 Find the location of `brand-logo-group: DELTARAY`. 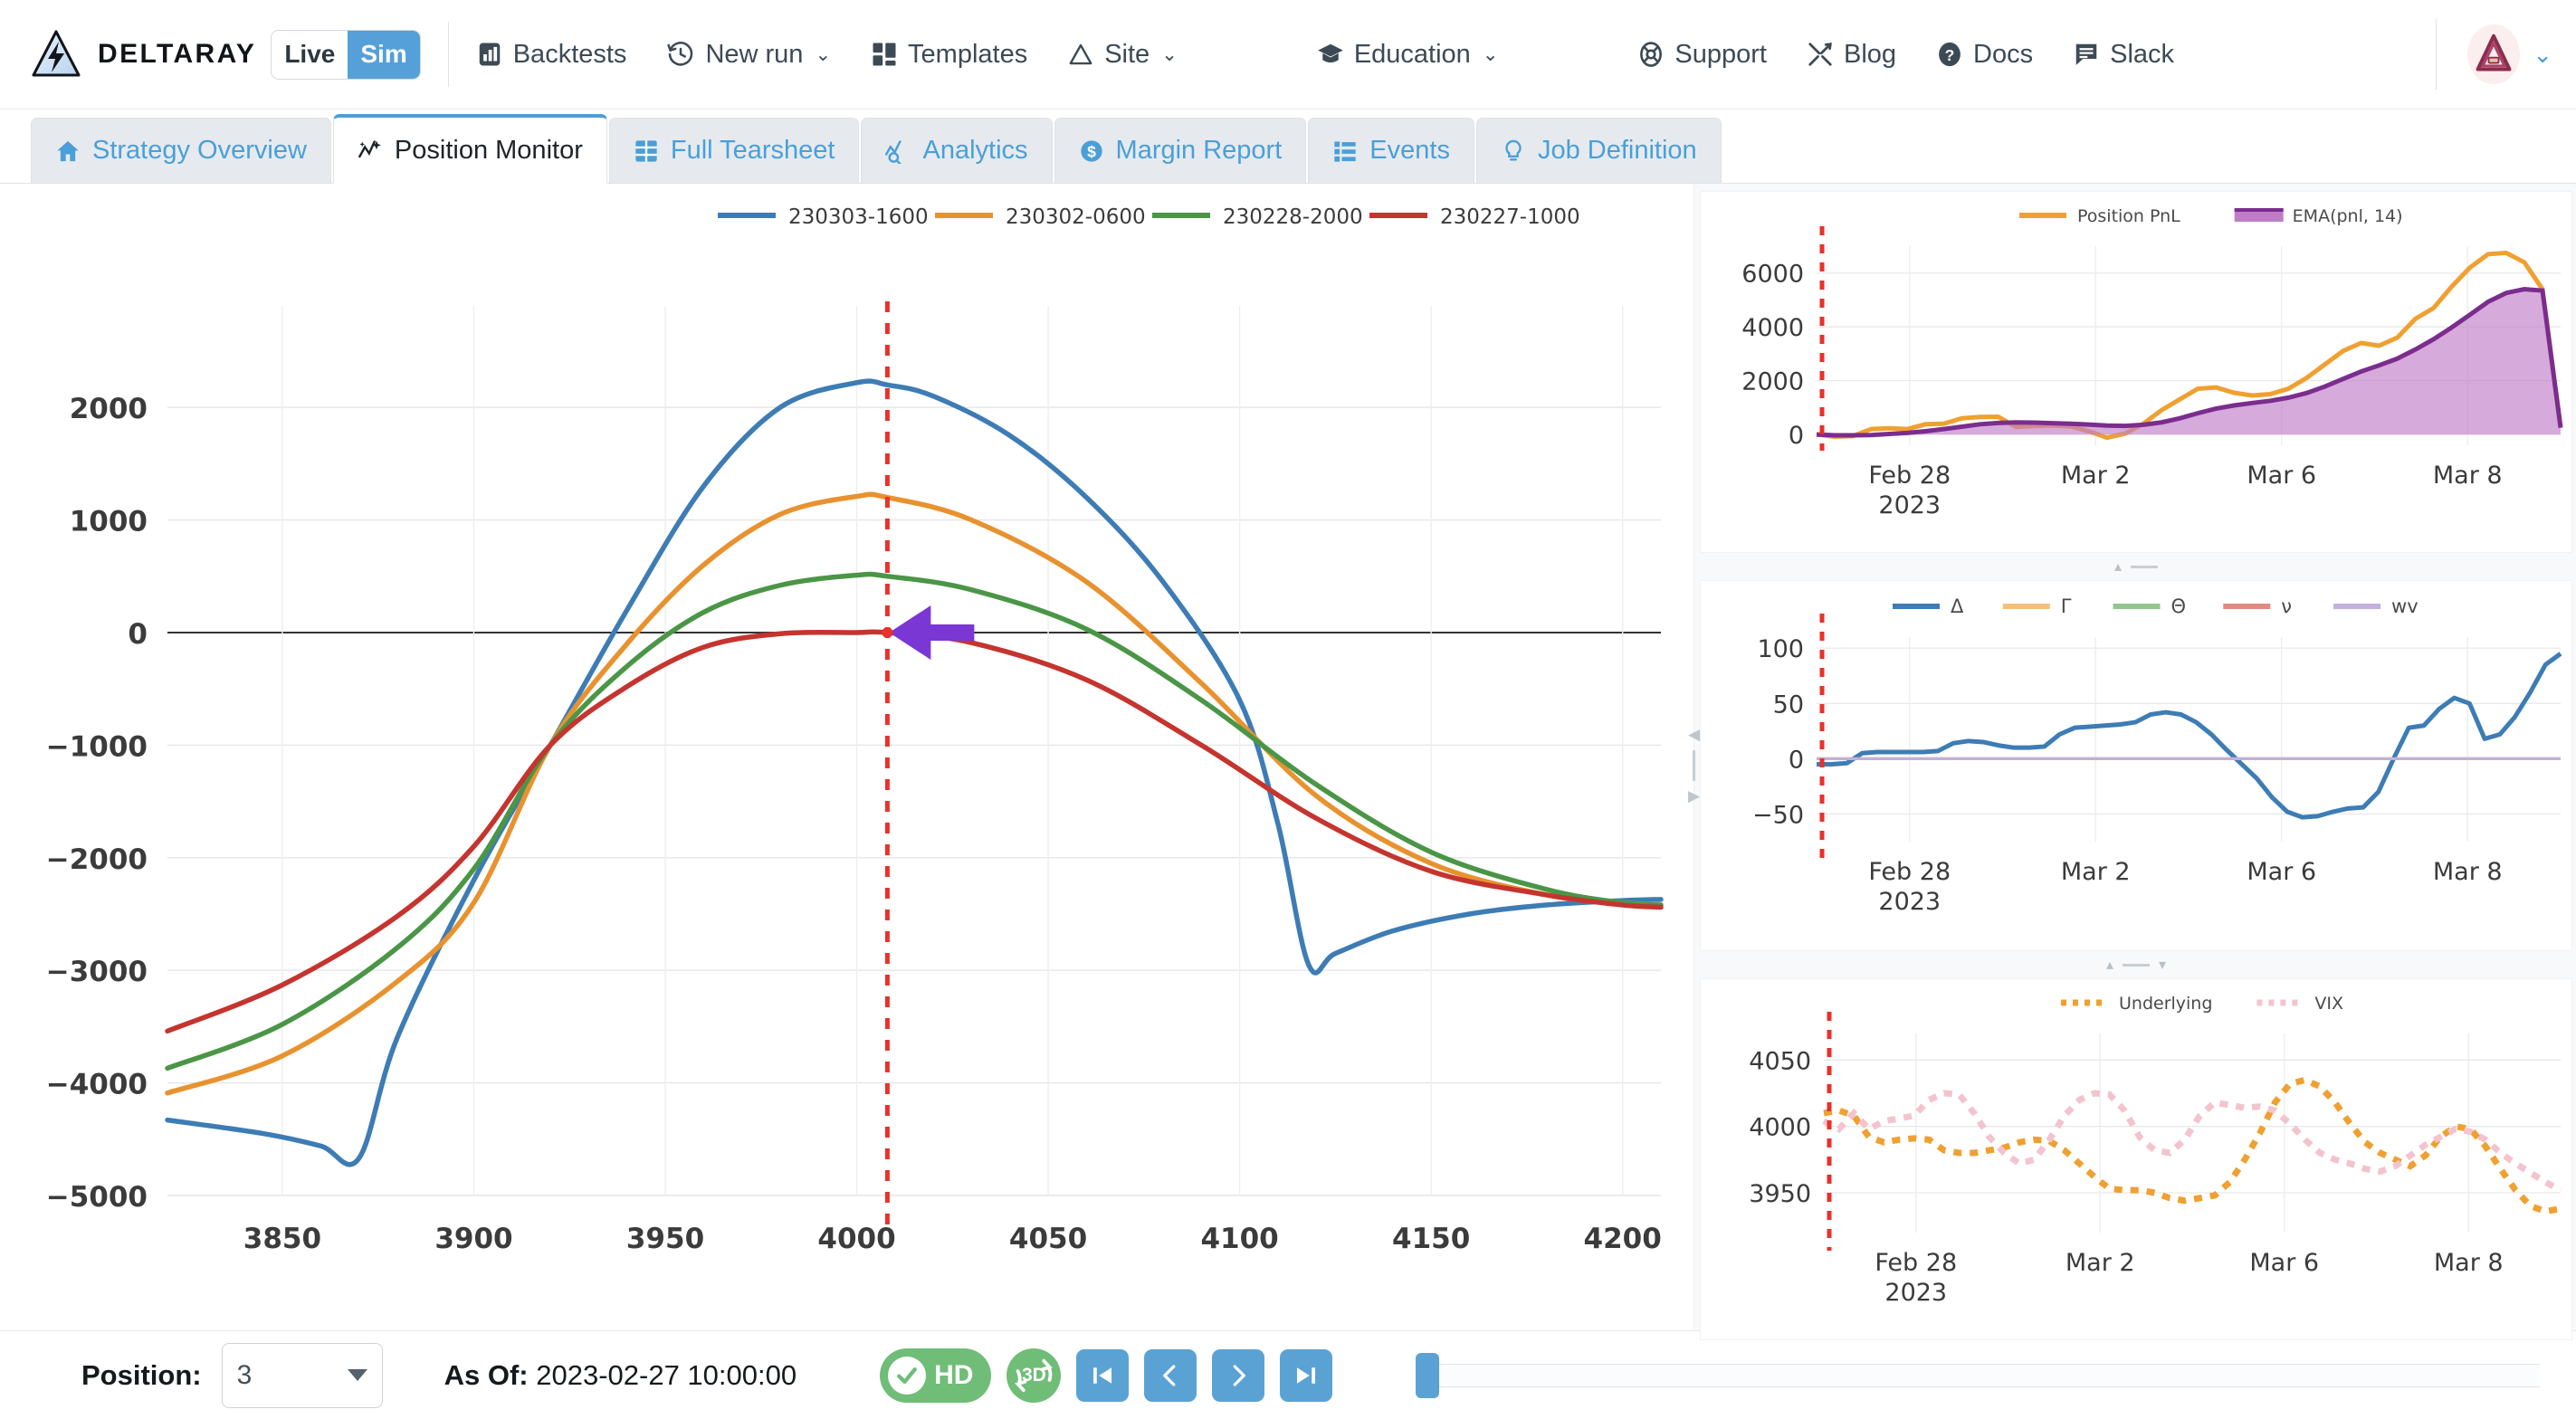

brand-logo-group: DELTARAY is located at coordinates (143, 54).